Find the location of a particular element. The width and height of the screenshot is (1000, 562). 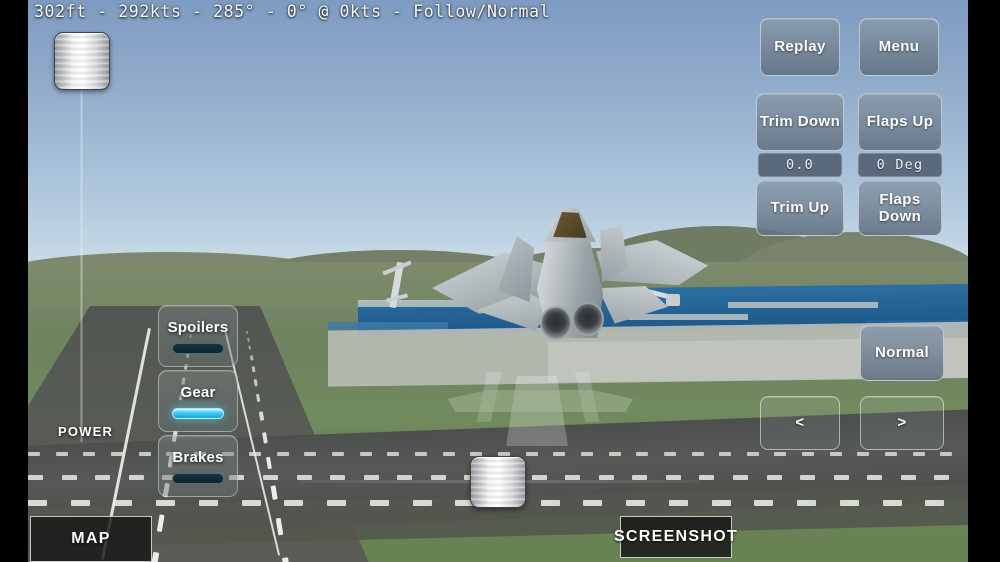

menu-button: Menu is located at coordinates (899, 47).